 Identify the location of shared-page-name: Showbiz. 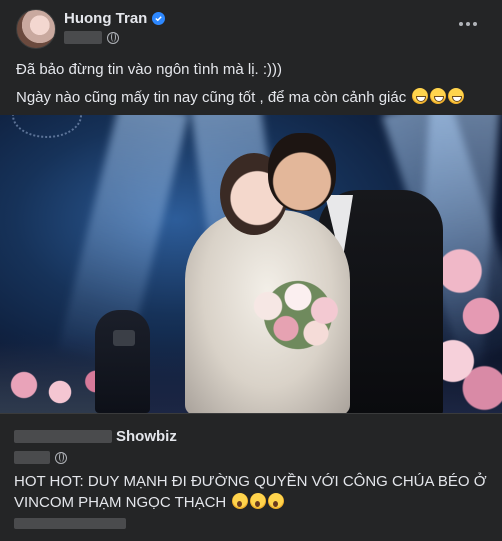
(95, 436).